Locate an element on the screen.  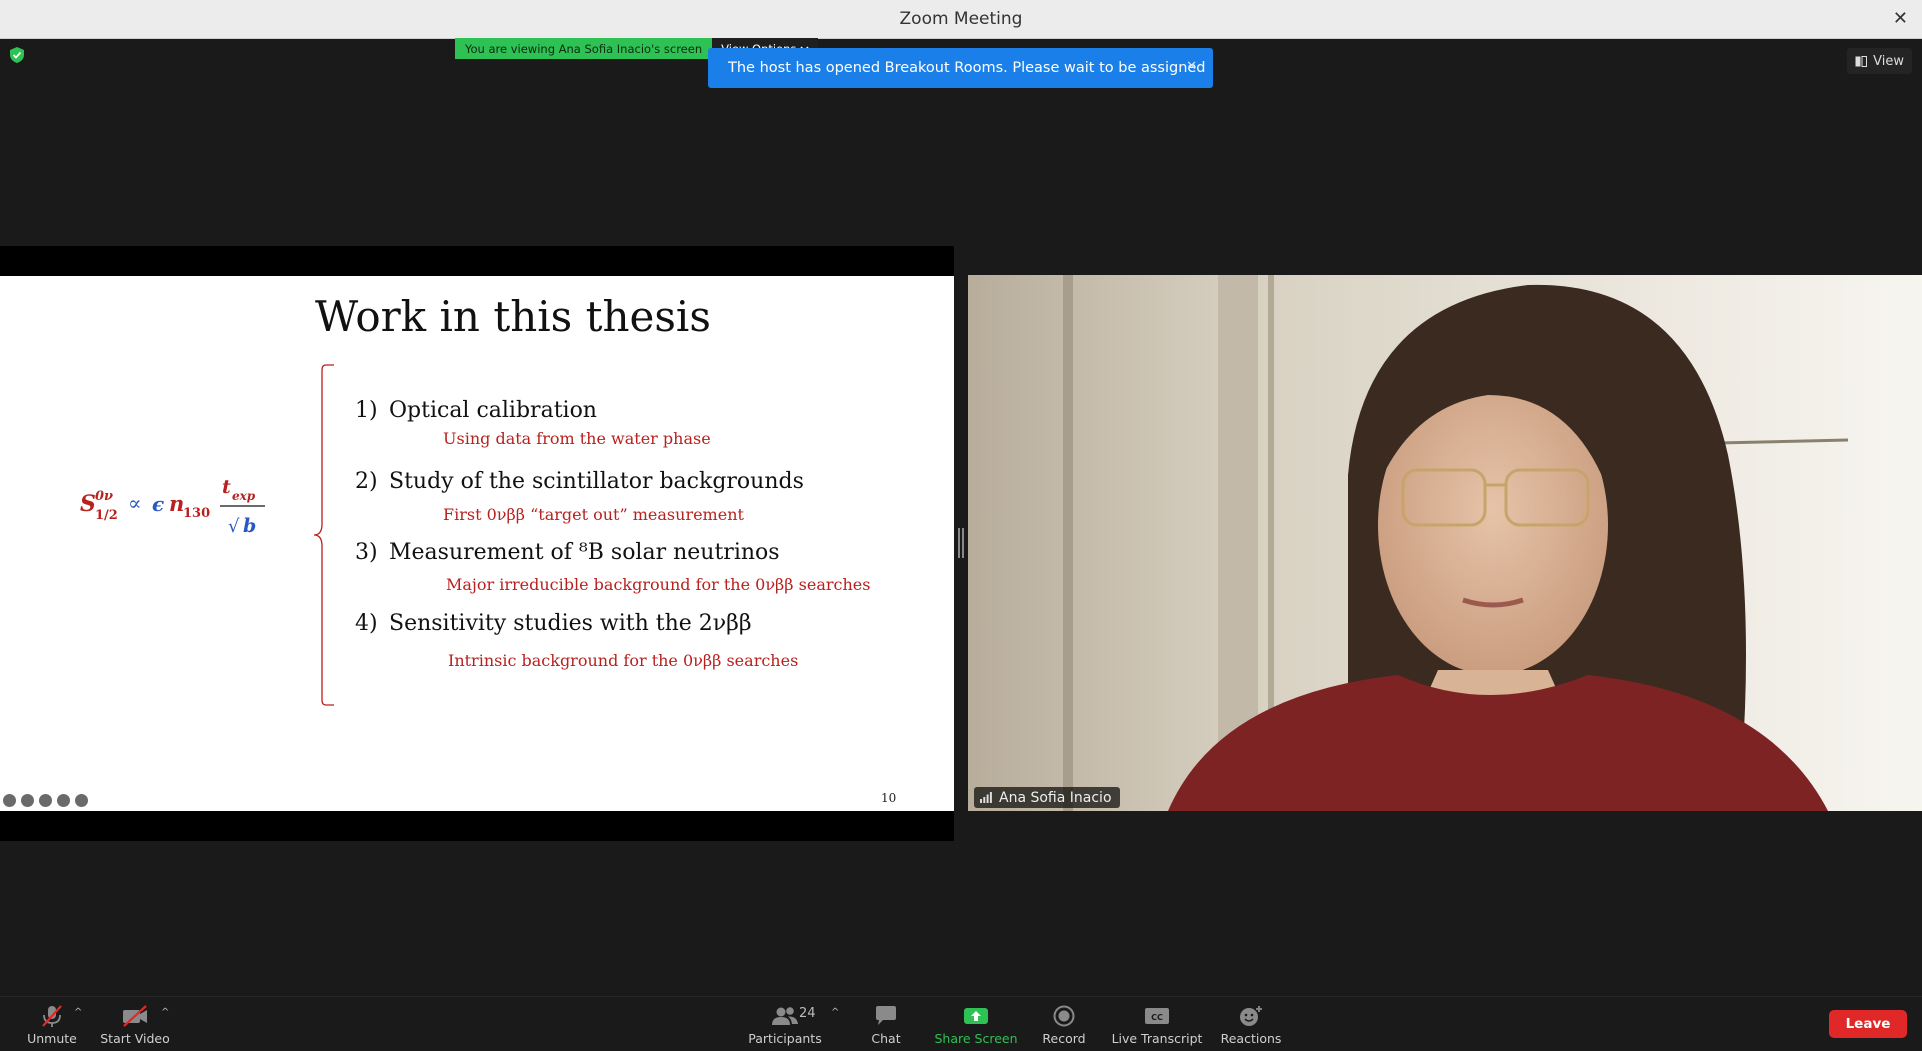
record-button: Record is located at coordinates (1064, 1024).